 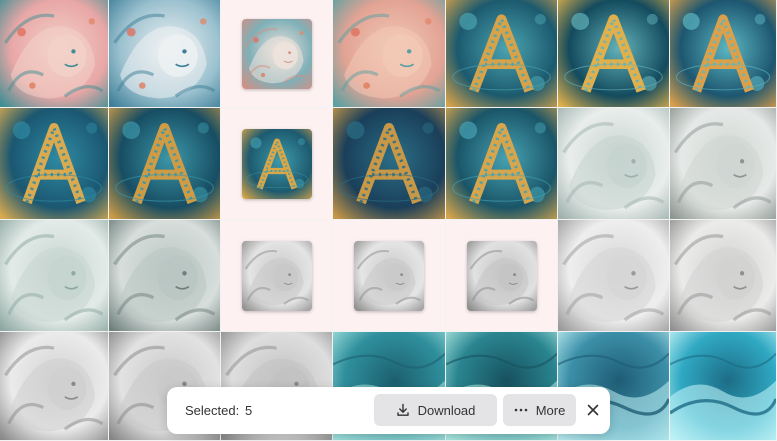 What do you see at coordinates (403, 410) in the screenshot?
I see `download-icon` at bounding box center [403, 410].